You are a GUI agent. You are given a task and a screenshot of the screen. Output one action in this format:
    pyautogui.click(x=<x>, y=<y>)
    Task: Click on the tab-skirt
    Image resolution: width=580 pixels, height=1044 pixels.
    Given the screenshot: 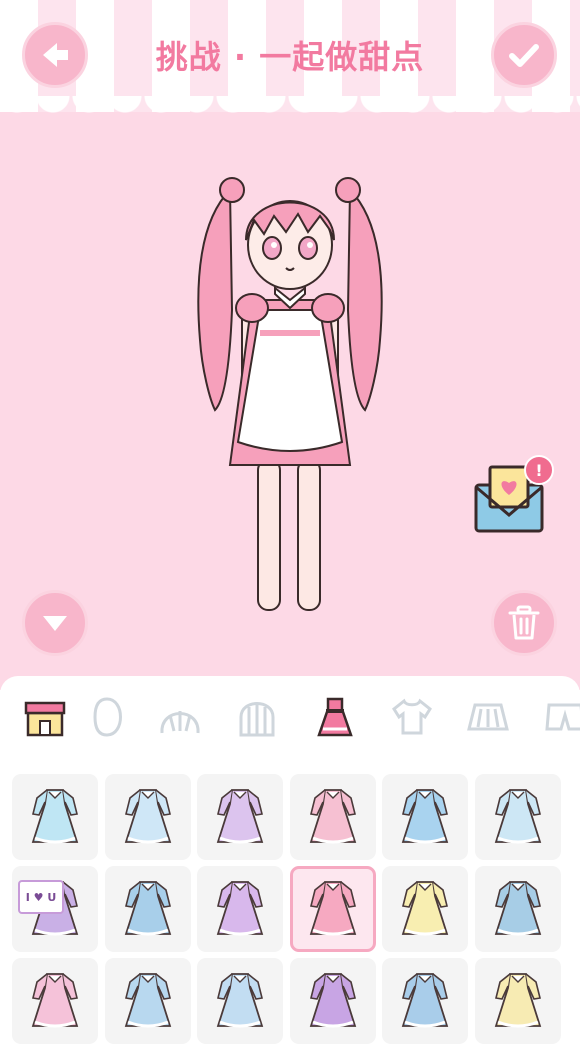 What is the action you would take?
    pyautogui.click(x=488, y=717)
    